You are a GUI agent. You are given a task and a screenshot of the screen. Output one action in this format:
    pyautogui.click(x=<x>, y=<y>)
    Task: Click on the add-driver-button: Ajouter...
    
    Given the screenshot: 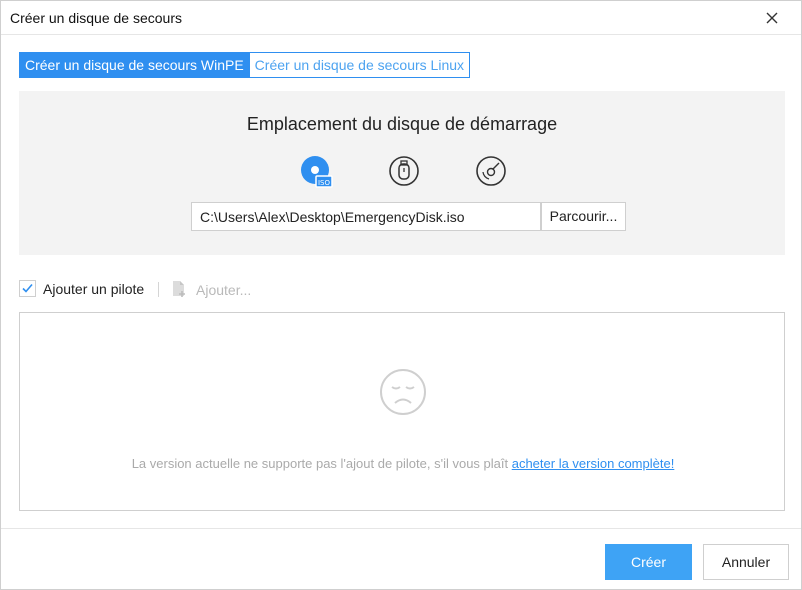 What is the action you would take?
    pyautogui.click(x=223, y=290)
    